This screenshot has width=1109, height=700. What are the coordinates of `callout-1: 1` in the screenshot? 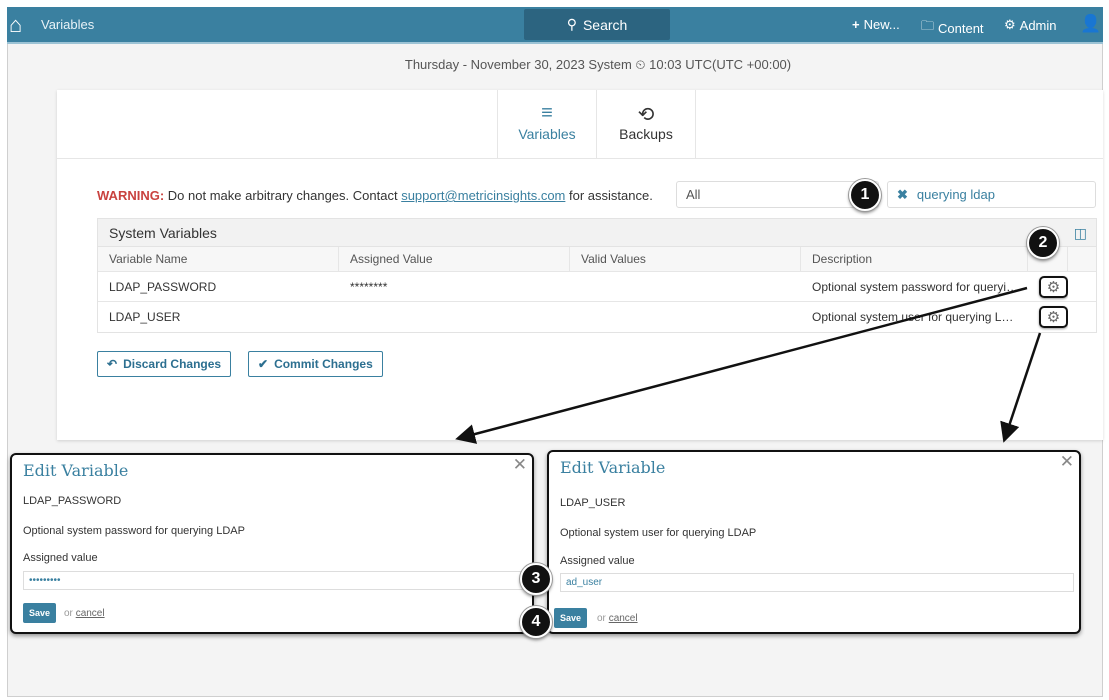 It's located at (865, 195).